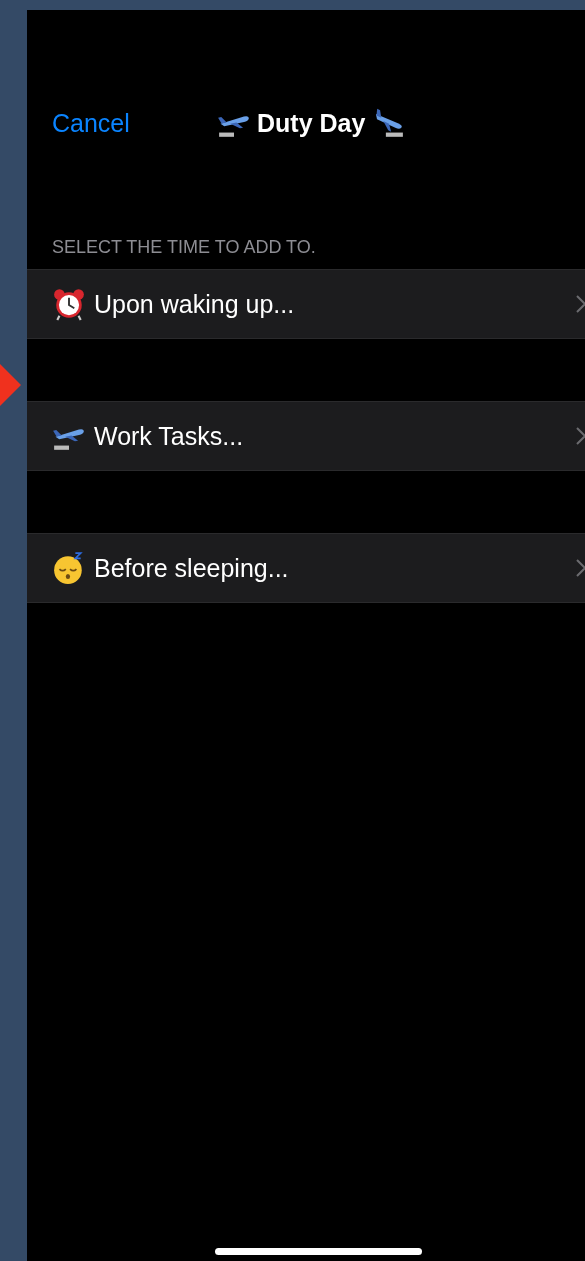 Image resolution: width=585 pixels, height=1261 pixels. Describe the element at coordinates (311, 123) in the screenshot. I see `screen-title: Duty Day` at that location.